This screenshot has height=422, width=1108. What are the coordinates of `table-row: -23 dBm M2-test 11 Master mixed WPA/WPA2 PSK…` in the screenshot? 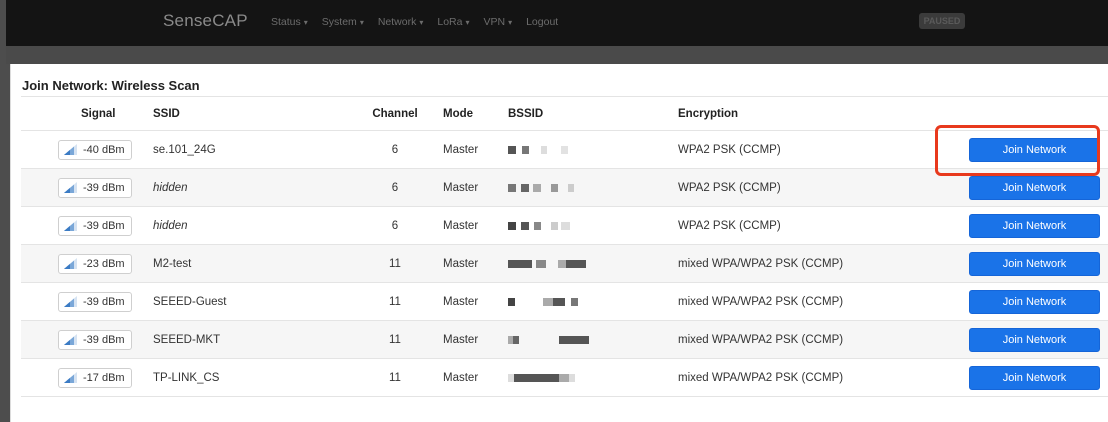 It's located at (564, 264).